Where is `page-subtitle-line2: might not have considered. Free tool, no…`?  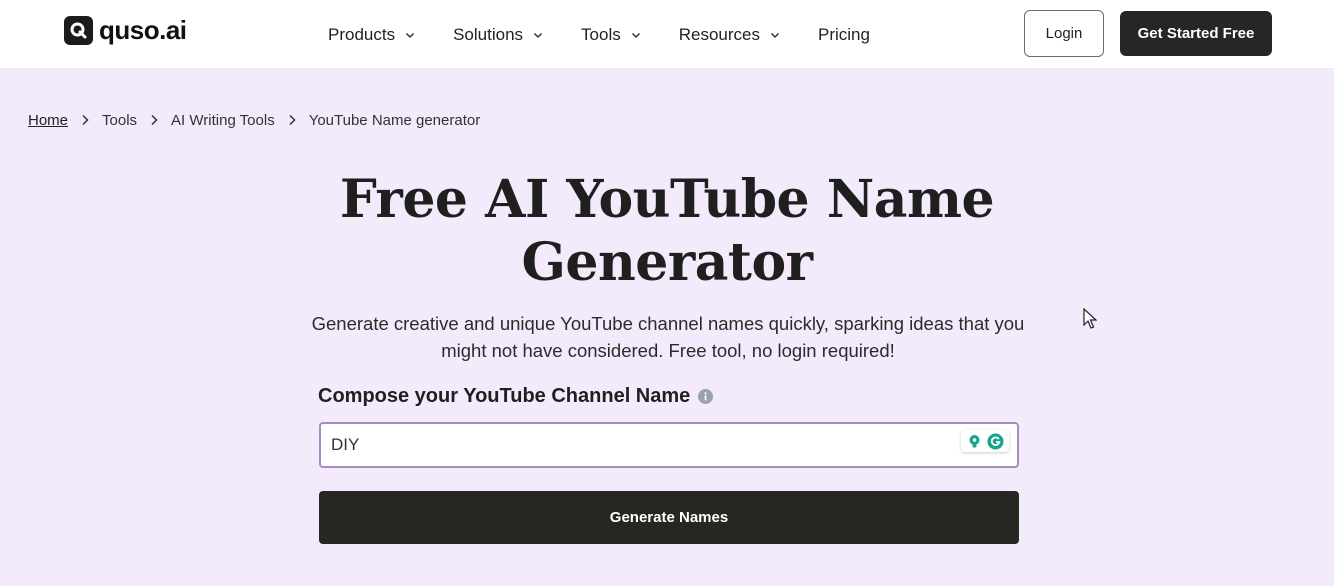 page-subtitle-line2: might not have considered. Free tool, no… is located at coordinates (668, 350).